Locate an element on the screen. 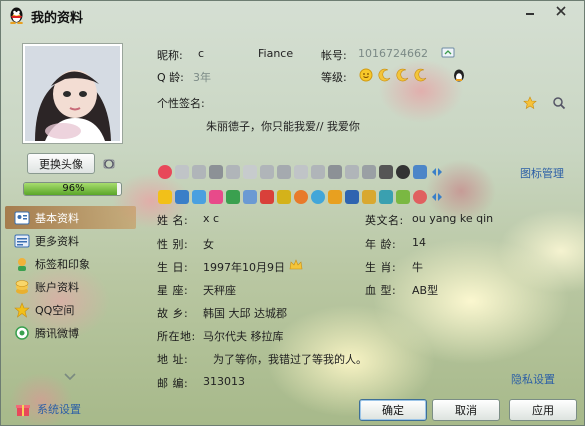 The width and height of the screenshot is (585, 426). account-label: 帐号: is located at coordinates (334, 55).